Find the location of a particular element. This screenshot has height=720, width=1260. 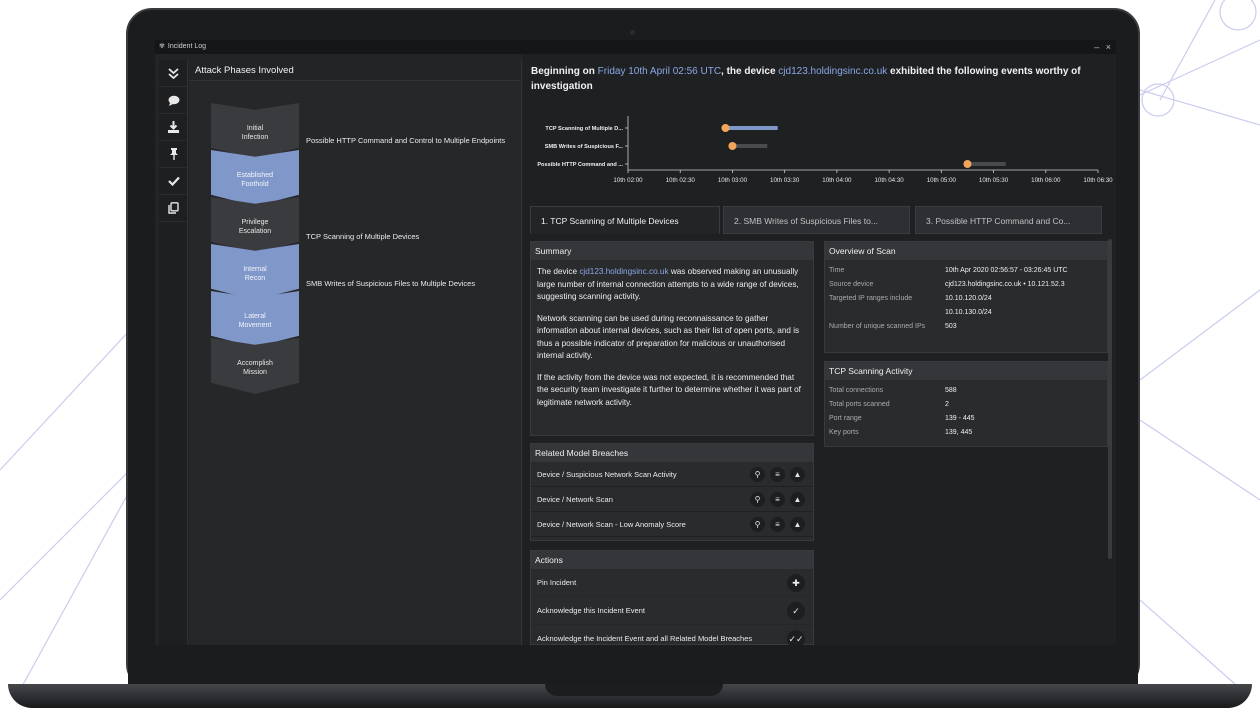

overview-row: Targeted IP ranges include 10.10.120.0/24 is located at coordinates (966, 299).